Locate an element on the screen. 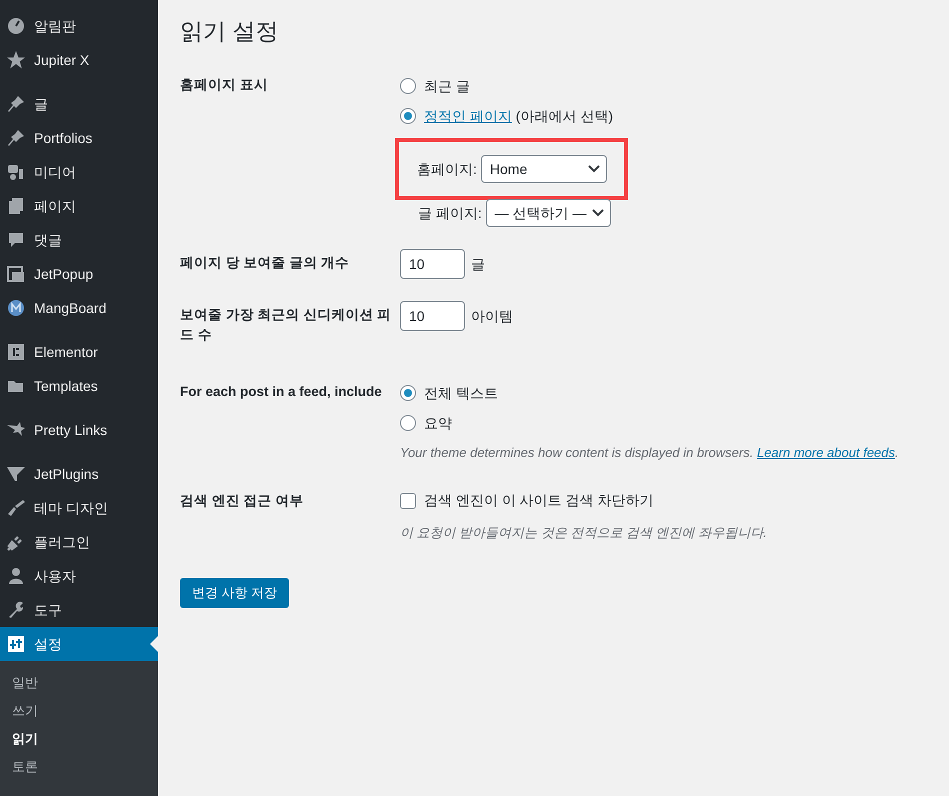 This screenshot has height=796, width=949. sidebar-item: JetPopup is located at coordinates (79, 274).